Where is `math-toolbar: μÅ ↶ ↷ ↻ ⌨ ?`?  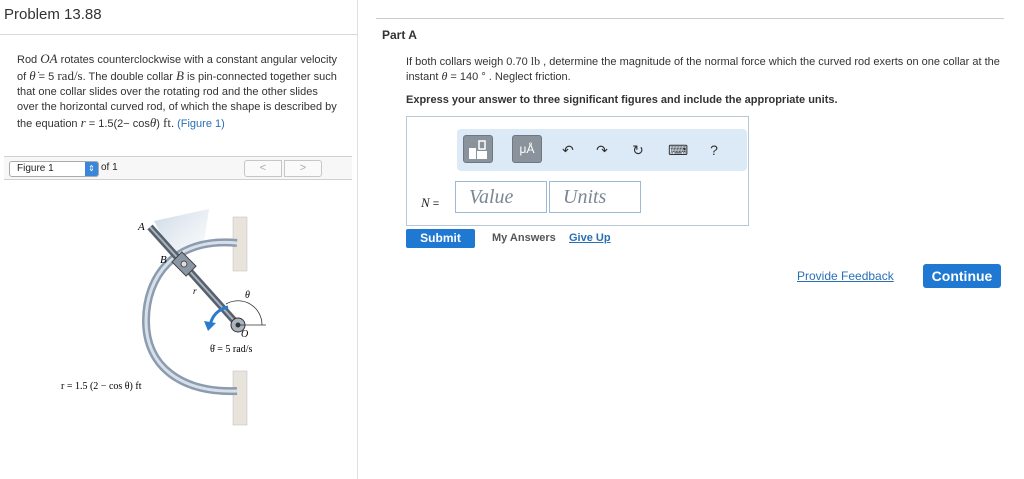 math-toolbar: μÅ ↶ ↷ ↻ ⌨ ? is located at coordinates (602, 150).